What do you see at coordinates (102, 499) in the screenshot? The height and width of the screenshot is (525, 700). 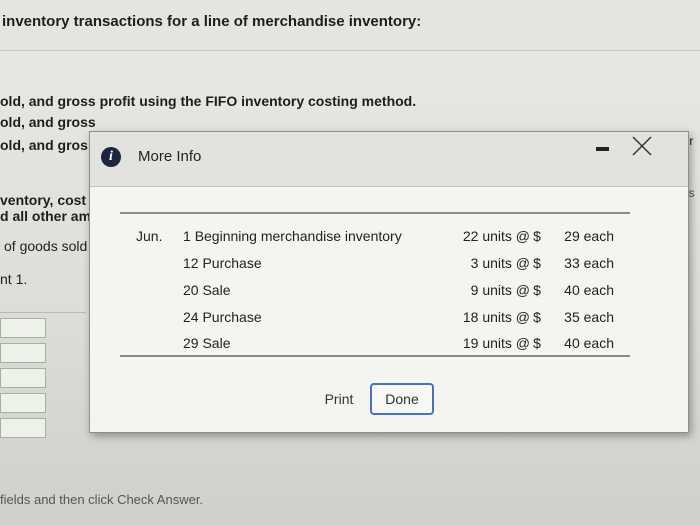 I see `background-footer-instruction: fields and then click Check Answer.` at bounding box center [102, 499].